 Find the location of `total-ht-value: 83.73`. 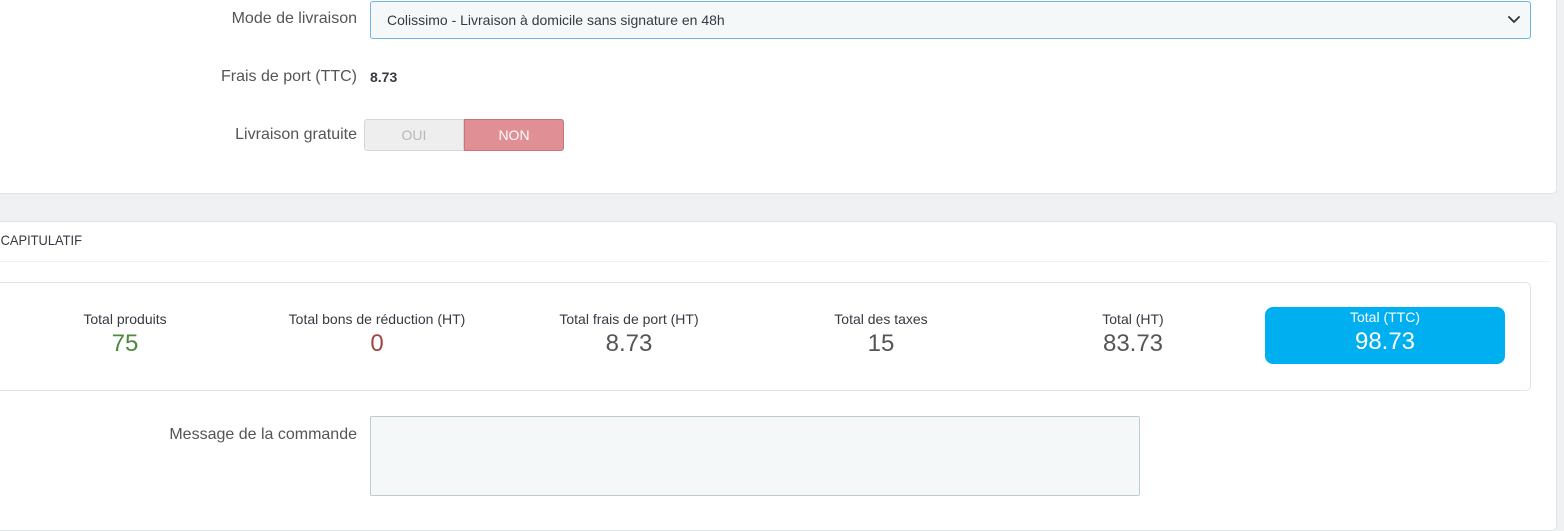

total-ht-value: 83.73 is located at coordinates (1133, 343).